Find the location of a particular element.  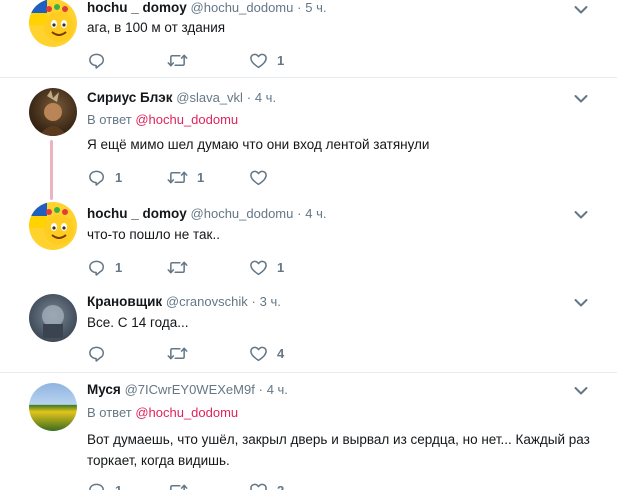

retweet-button: 1 is located at coordinates (185, 177).